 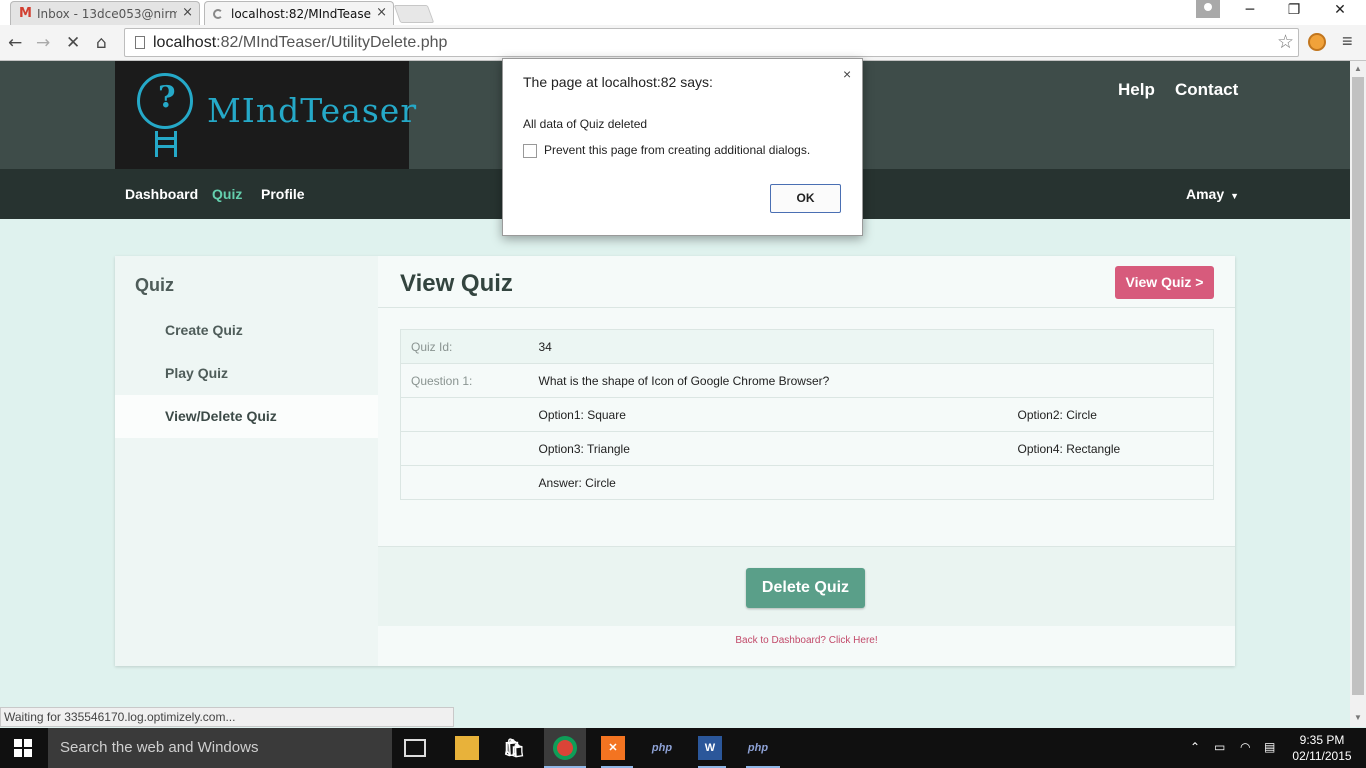 What do you see at coordinates (467, 748) in the screenshot?
I see `file-explorer-icon` at bounding box center [467, 748].